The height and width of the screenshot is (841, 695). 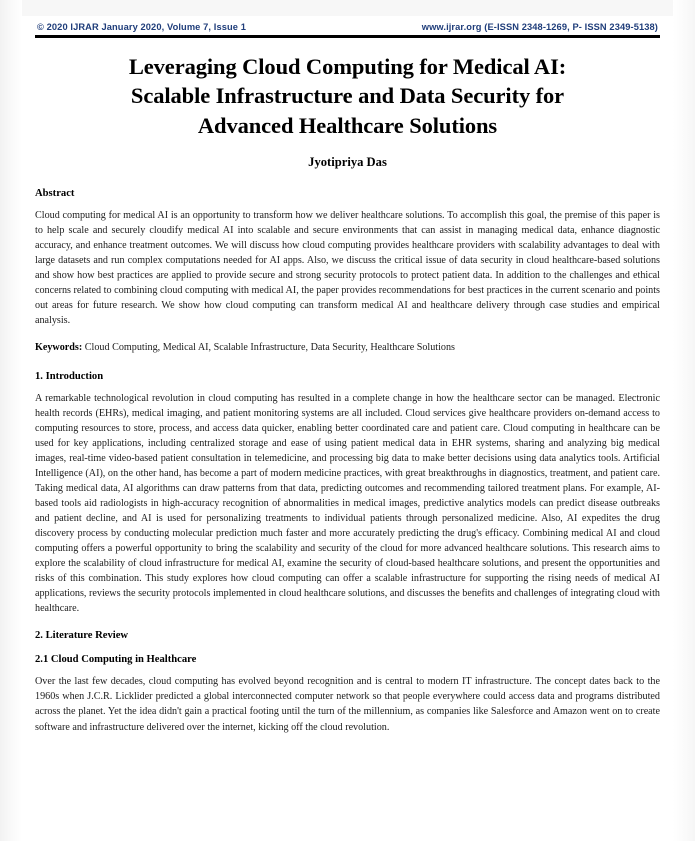 I want to click on header-divider, so click(x=347, y=36).